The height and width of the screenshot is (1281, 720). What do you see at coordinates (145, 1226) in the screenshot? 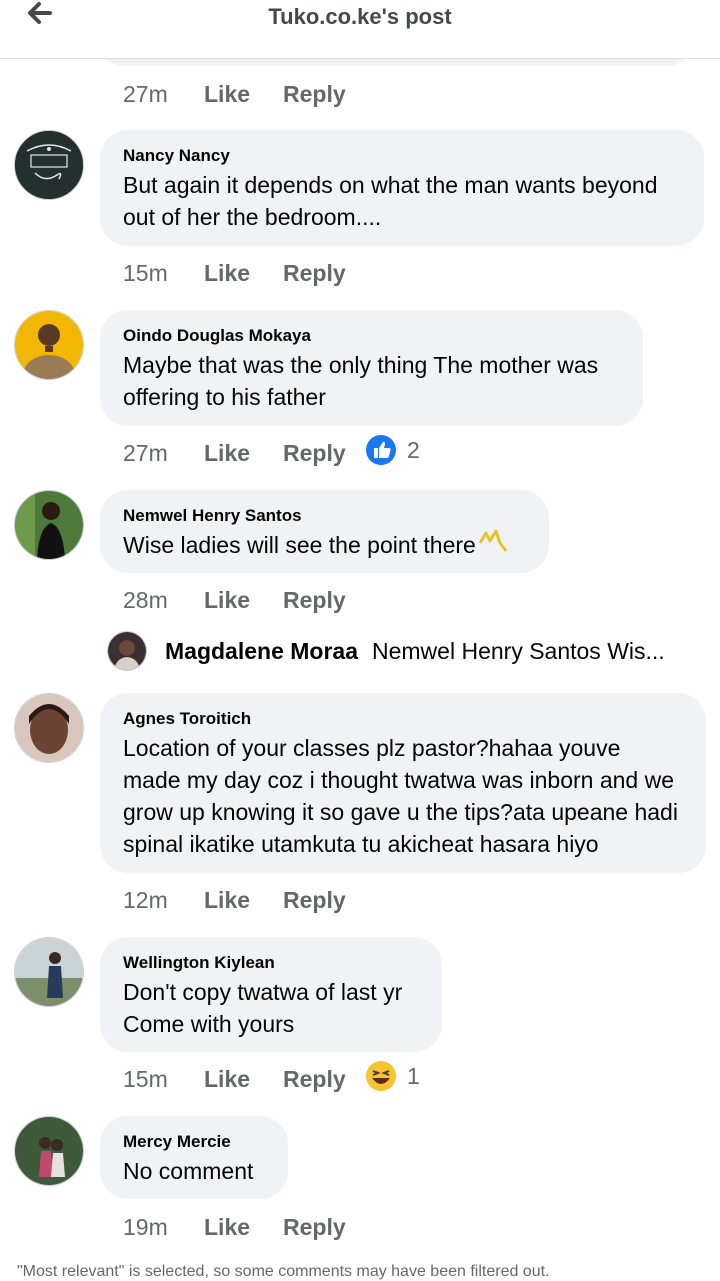
I see `comment-time: 19m` at bounding box center [145, 1226].